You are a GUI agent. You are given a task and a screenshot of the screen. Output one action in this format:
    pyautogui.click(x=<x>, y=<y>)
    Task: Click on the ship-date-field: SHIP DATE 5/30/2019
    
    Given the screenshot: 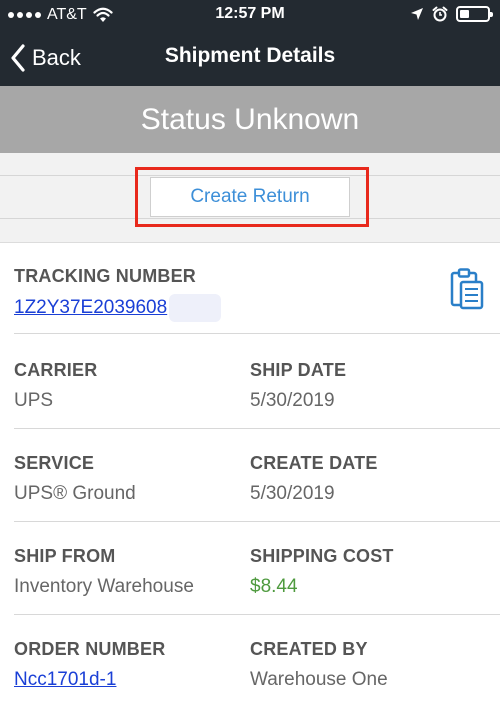 What is the action you would take?
    pyautogui.click(x=298, y=386)
    